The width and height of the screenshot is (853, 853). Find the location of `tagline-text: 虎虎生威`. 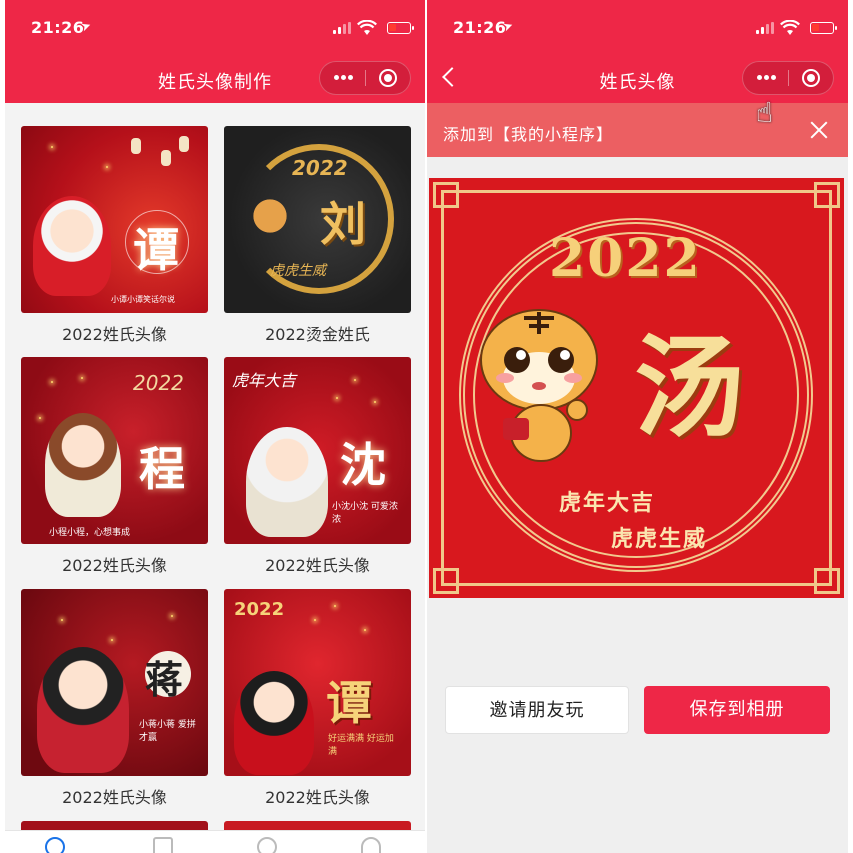

tagline-text: 虎虎生威 is located at coordinates (298, 271).